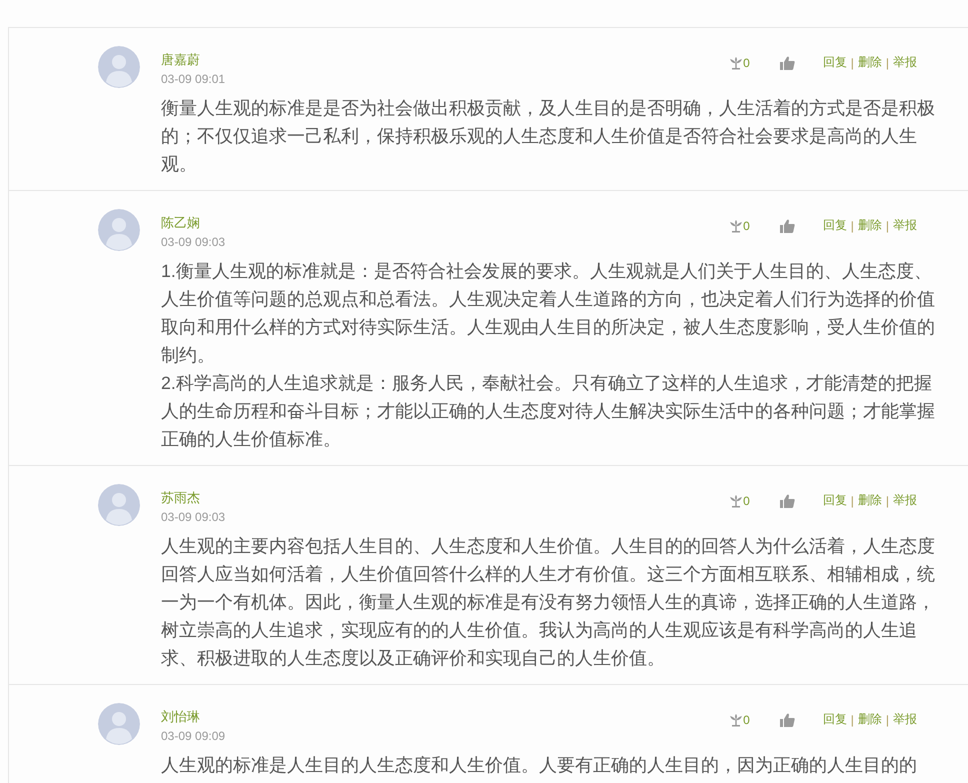  Describe the element at coordinates (180, 717) in the screenshot. I see `user-name: 刘怡琳` at that location.